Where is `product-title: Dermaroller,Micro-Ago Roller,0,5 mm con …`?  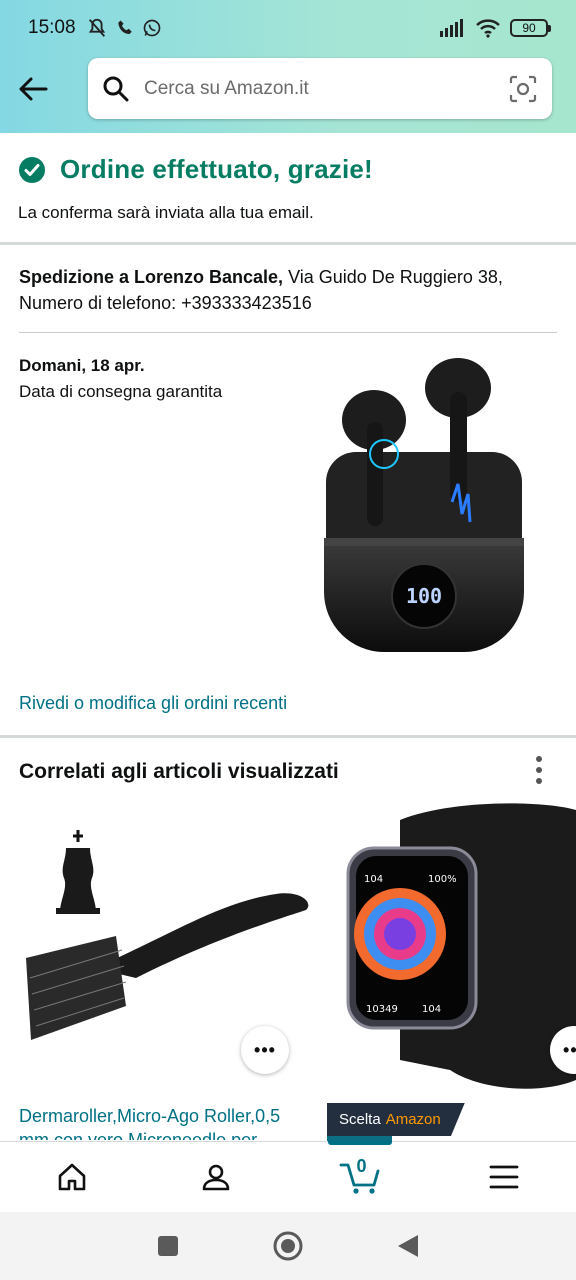 product-title: Dermaroller,Micro-Ago Roller,0,5 mm con … is located at coordinates (166, 1122).